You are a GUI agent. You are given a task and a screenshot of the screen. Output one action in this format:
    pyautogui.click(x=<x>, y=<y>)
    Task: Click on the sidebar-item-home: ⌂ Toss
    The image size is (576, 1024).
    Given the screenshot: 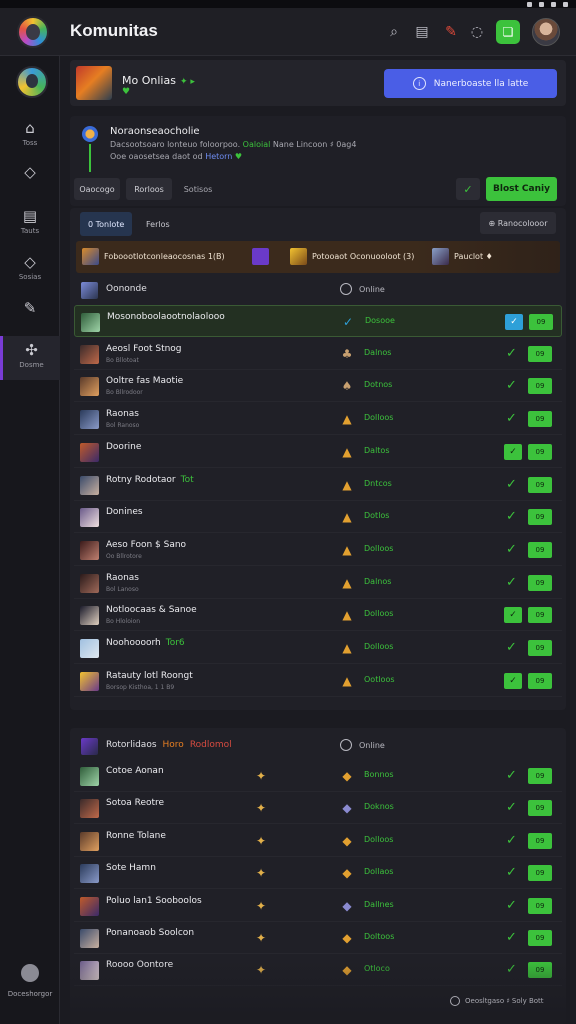 What is the action you would take?
    pyautogui.click(x=30, y=136)
    